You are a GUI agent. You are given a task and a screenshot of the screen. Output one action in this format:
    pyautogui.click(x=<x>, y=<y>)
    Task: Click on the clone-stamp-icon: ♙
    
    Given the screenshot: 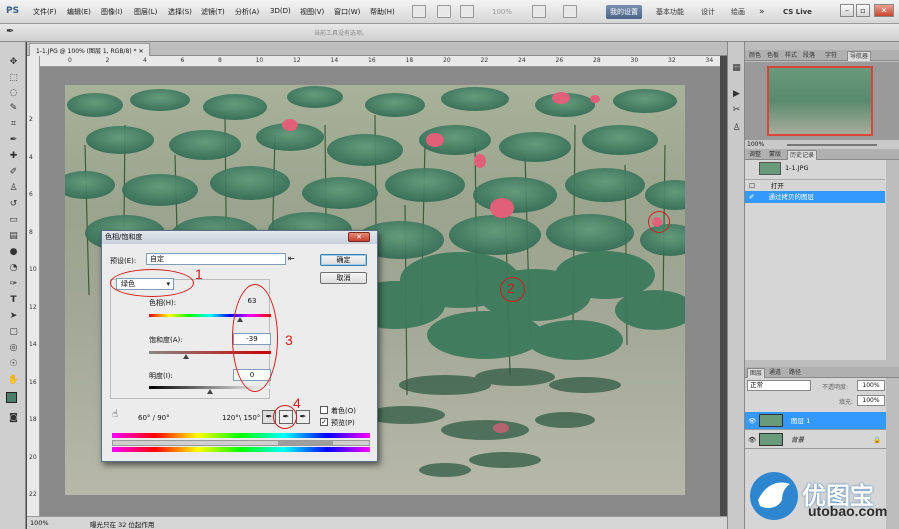 What is the action you would take?
    pyautogui.click(x=13, y=188)
    